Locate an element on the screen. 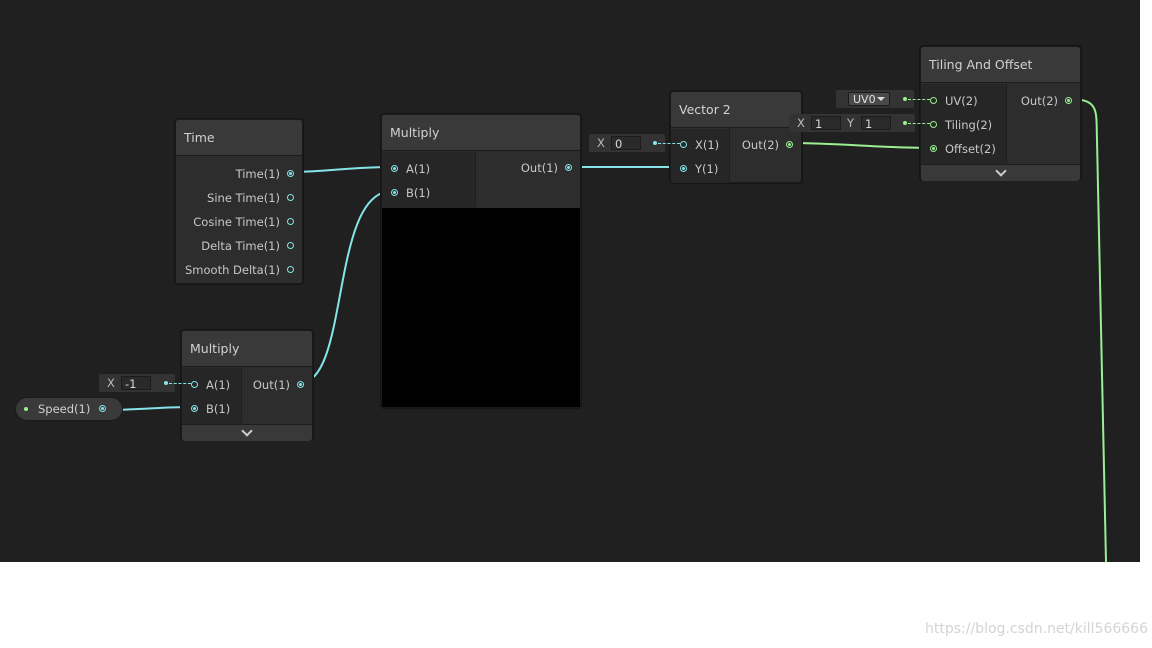 This screenshot has width=1152, height=648. tiling-y-input: 1 is located at coordinates (876, 123).